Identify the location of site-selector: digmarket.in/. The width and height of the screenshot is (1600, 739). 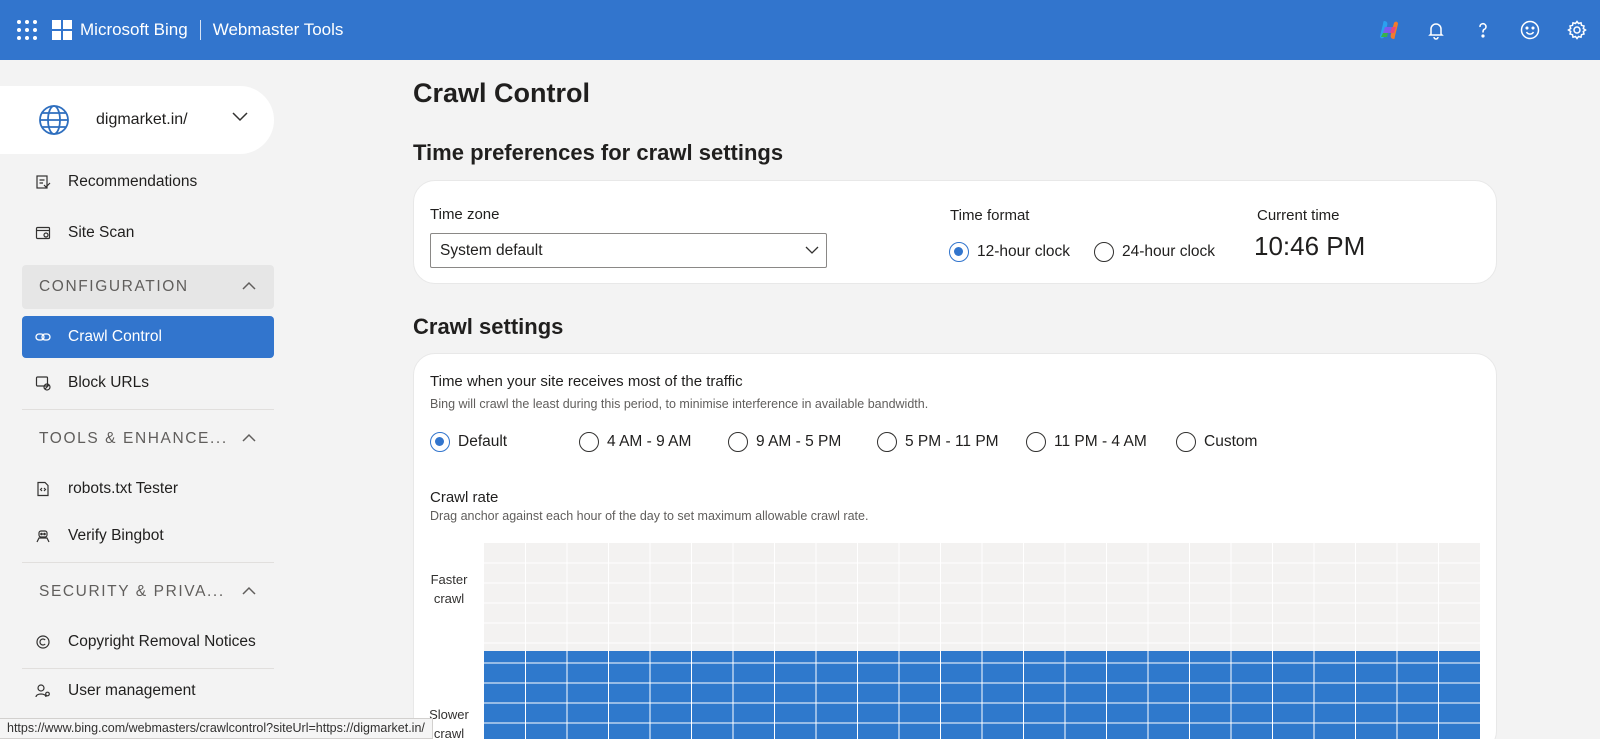
(137, 120).